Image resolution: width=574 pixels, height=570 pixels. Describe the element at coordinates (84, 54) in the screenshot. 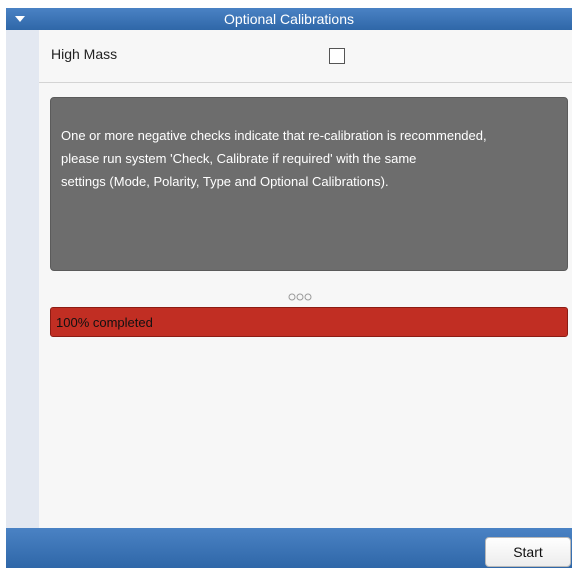

I see `option-label-high-mass: High Mass` at that location.